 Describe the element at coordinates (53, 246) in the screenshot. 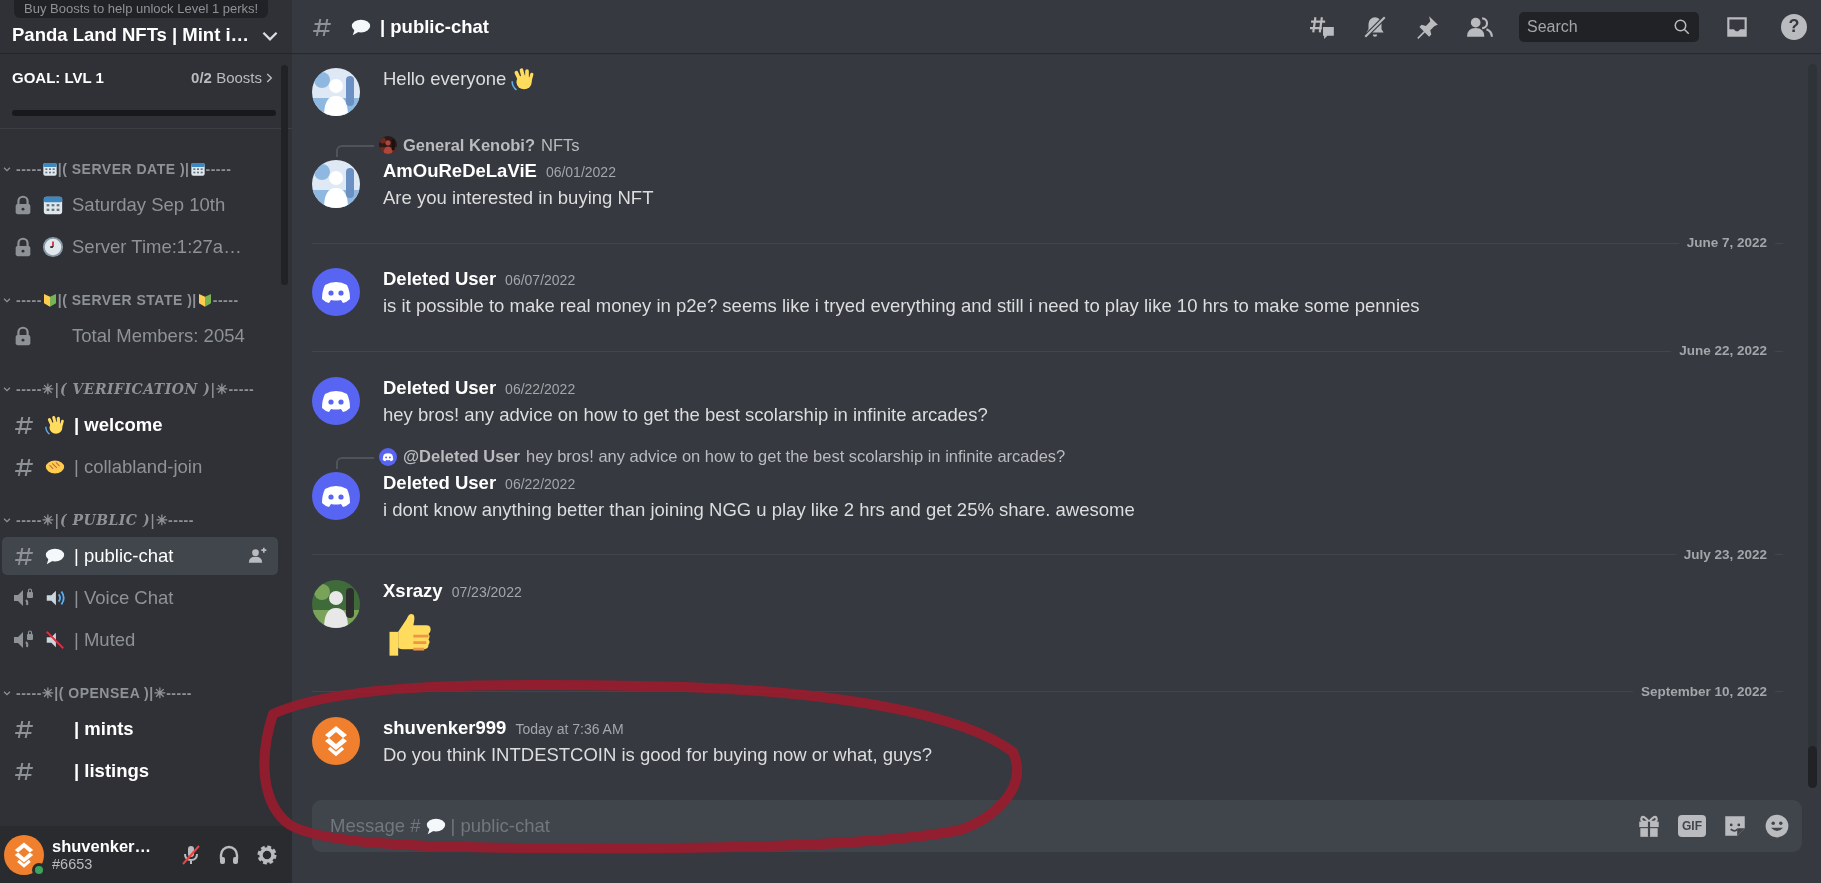

I see `clock-icon` at that location.